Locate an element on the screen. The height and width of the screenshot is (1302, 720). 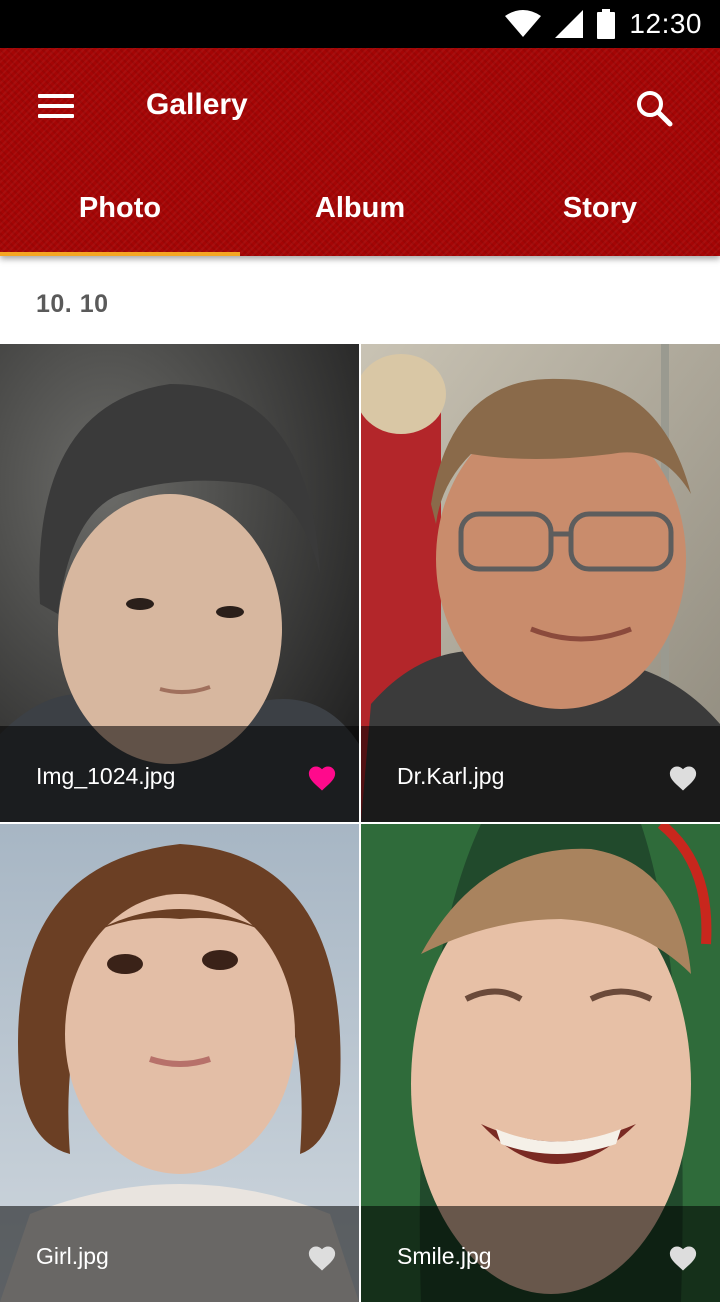
photo-name: Girl.jpg is located at coordinates (72, 1256).